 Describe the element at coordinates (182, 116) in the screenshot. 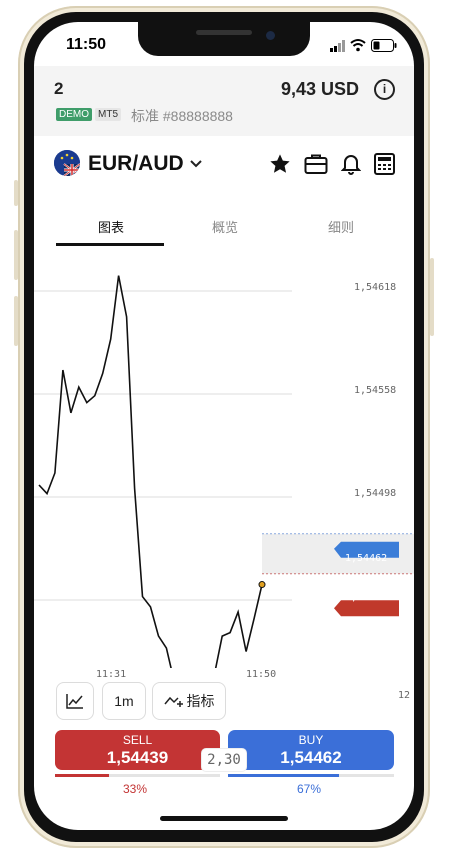

I see `account-label: 标准 #88888888` at that location.